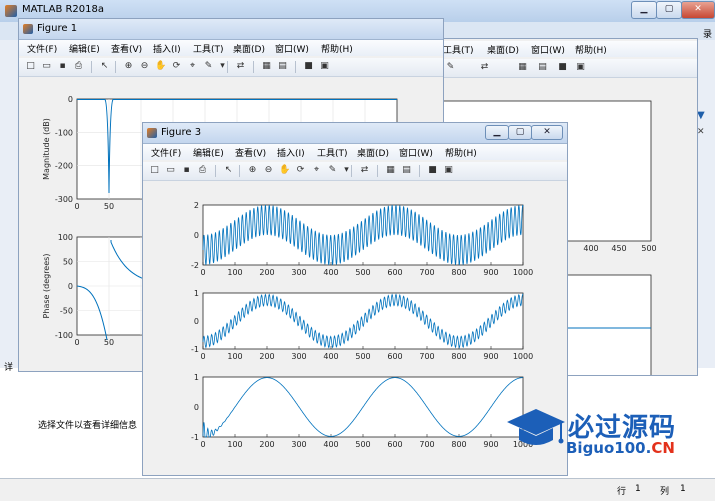 The height and width of the screenshot is (501, 715). What do you see at coordinates (231, 29) in the screenshot?
I see `figure-1-title-bar: Figure 1` at bounding box center [231, 29].